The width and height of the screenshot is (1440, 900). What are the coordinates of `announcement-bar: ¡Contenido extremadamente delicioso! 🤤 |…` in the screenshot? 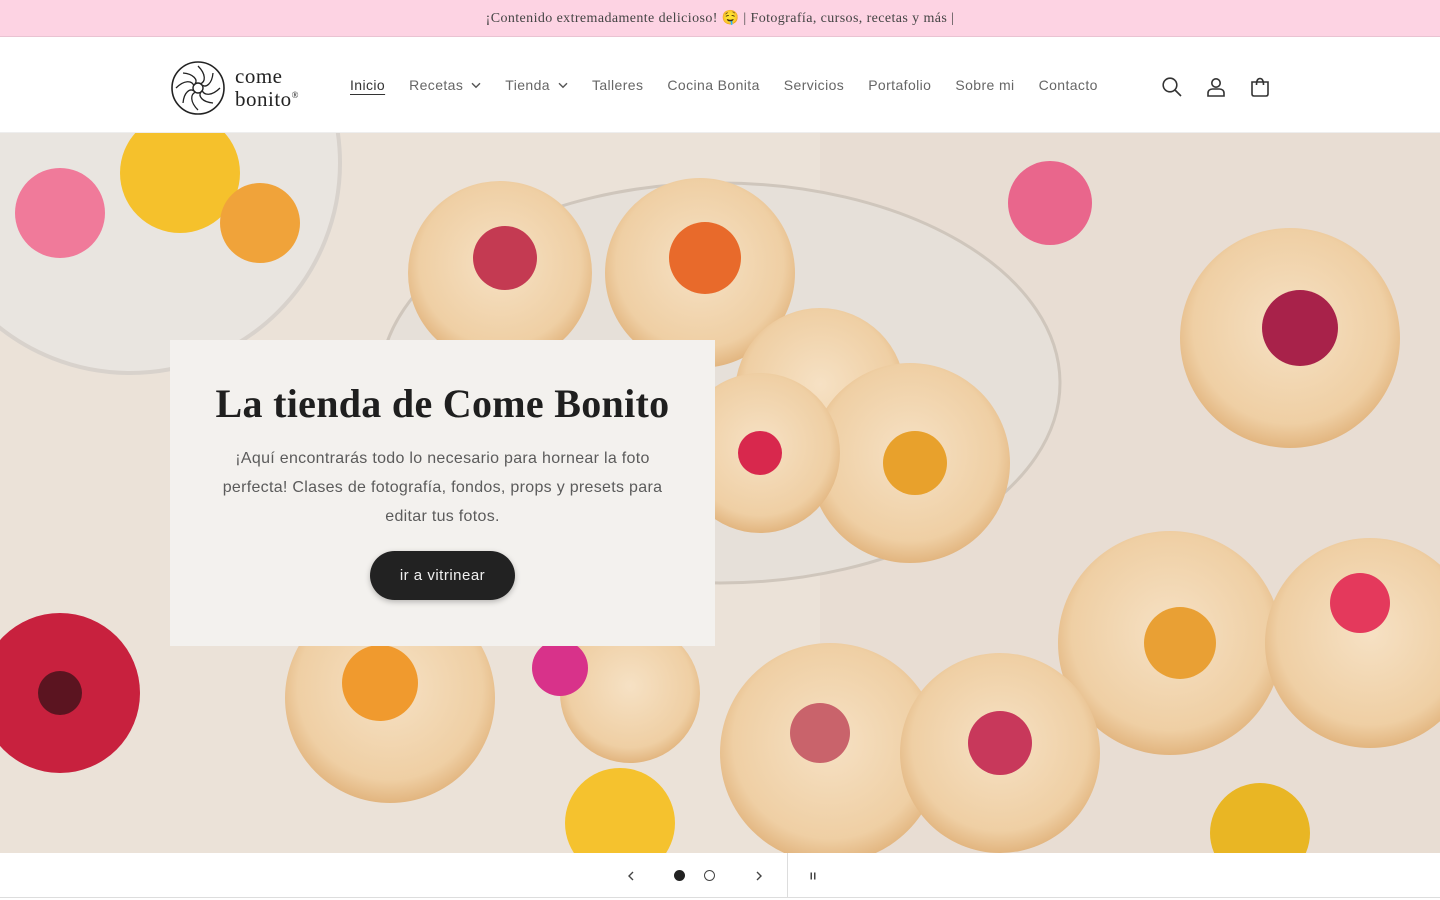 It's located at (720, 18).